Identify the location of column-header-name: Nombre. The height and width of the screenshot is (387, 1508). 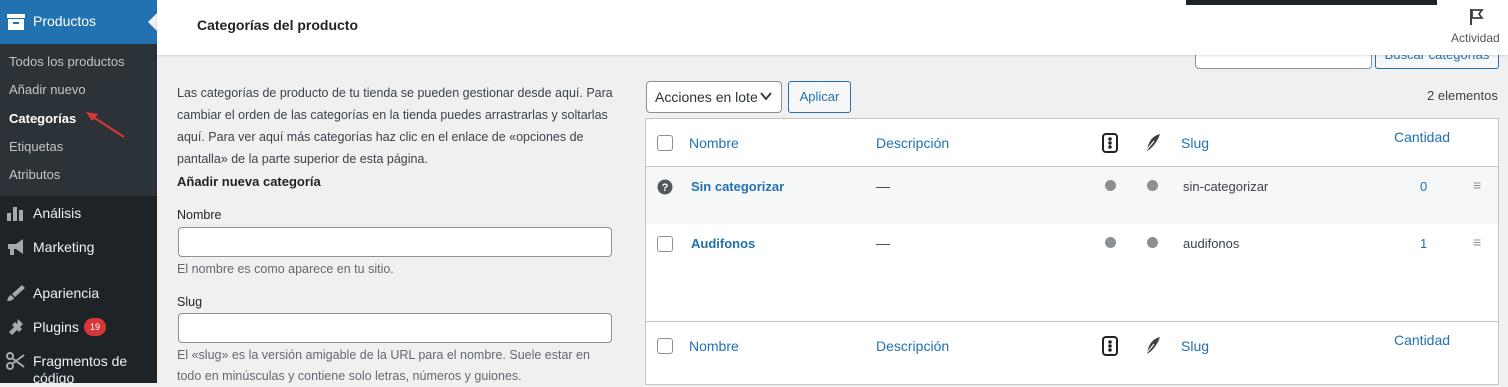
(714, 143).